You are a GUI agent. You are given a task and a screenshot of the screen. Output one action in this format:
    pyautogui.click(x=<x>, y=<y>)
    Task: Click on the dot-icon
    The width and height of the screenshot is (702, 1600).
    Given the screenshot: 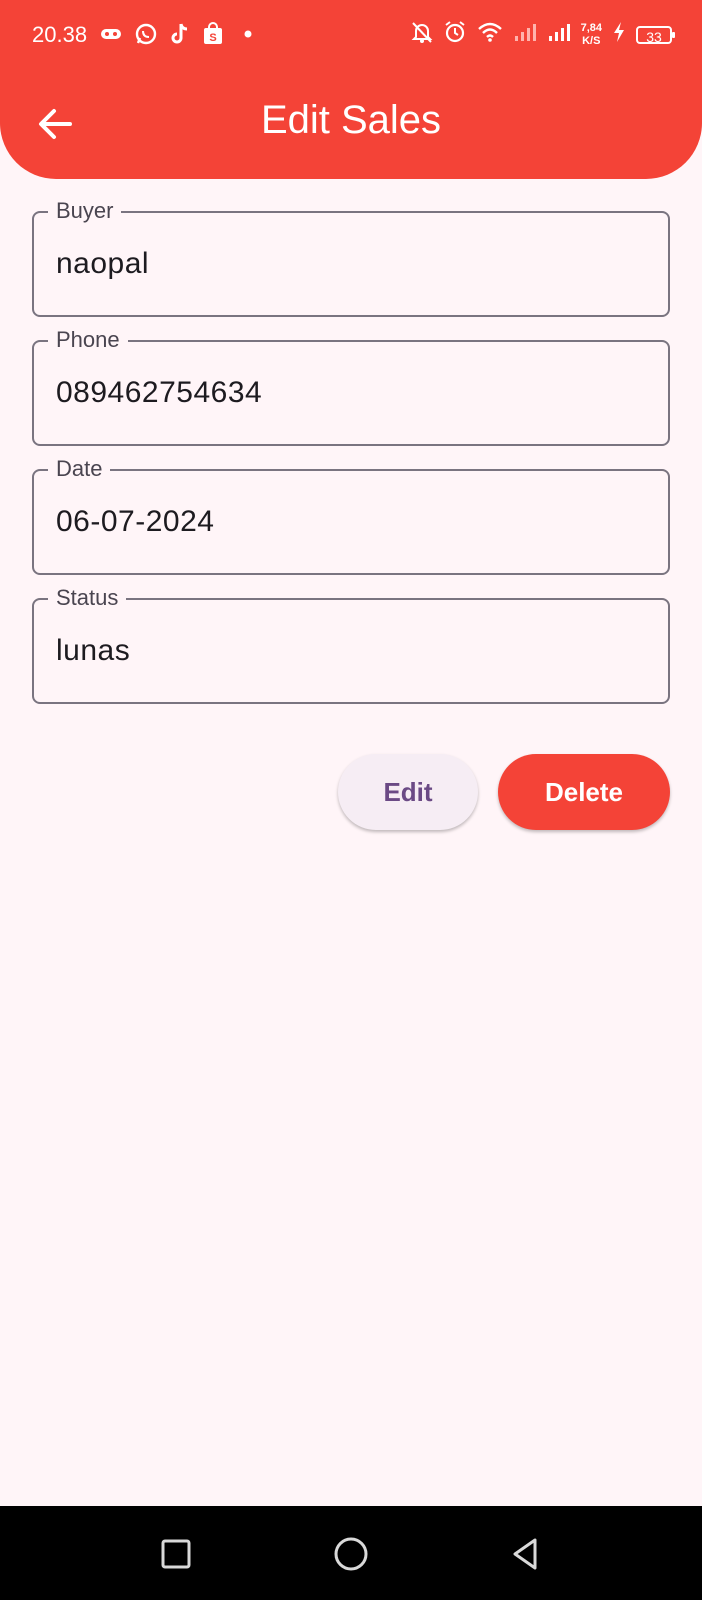 What is the action you would take?
    pyautogui.click(x=246, y=36)
    